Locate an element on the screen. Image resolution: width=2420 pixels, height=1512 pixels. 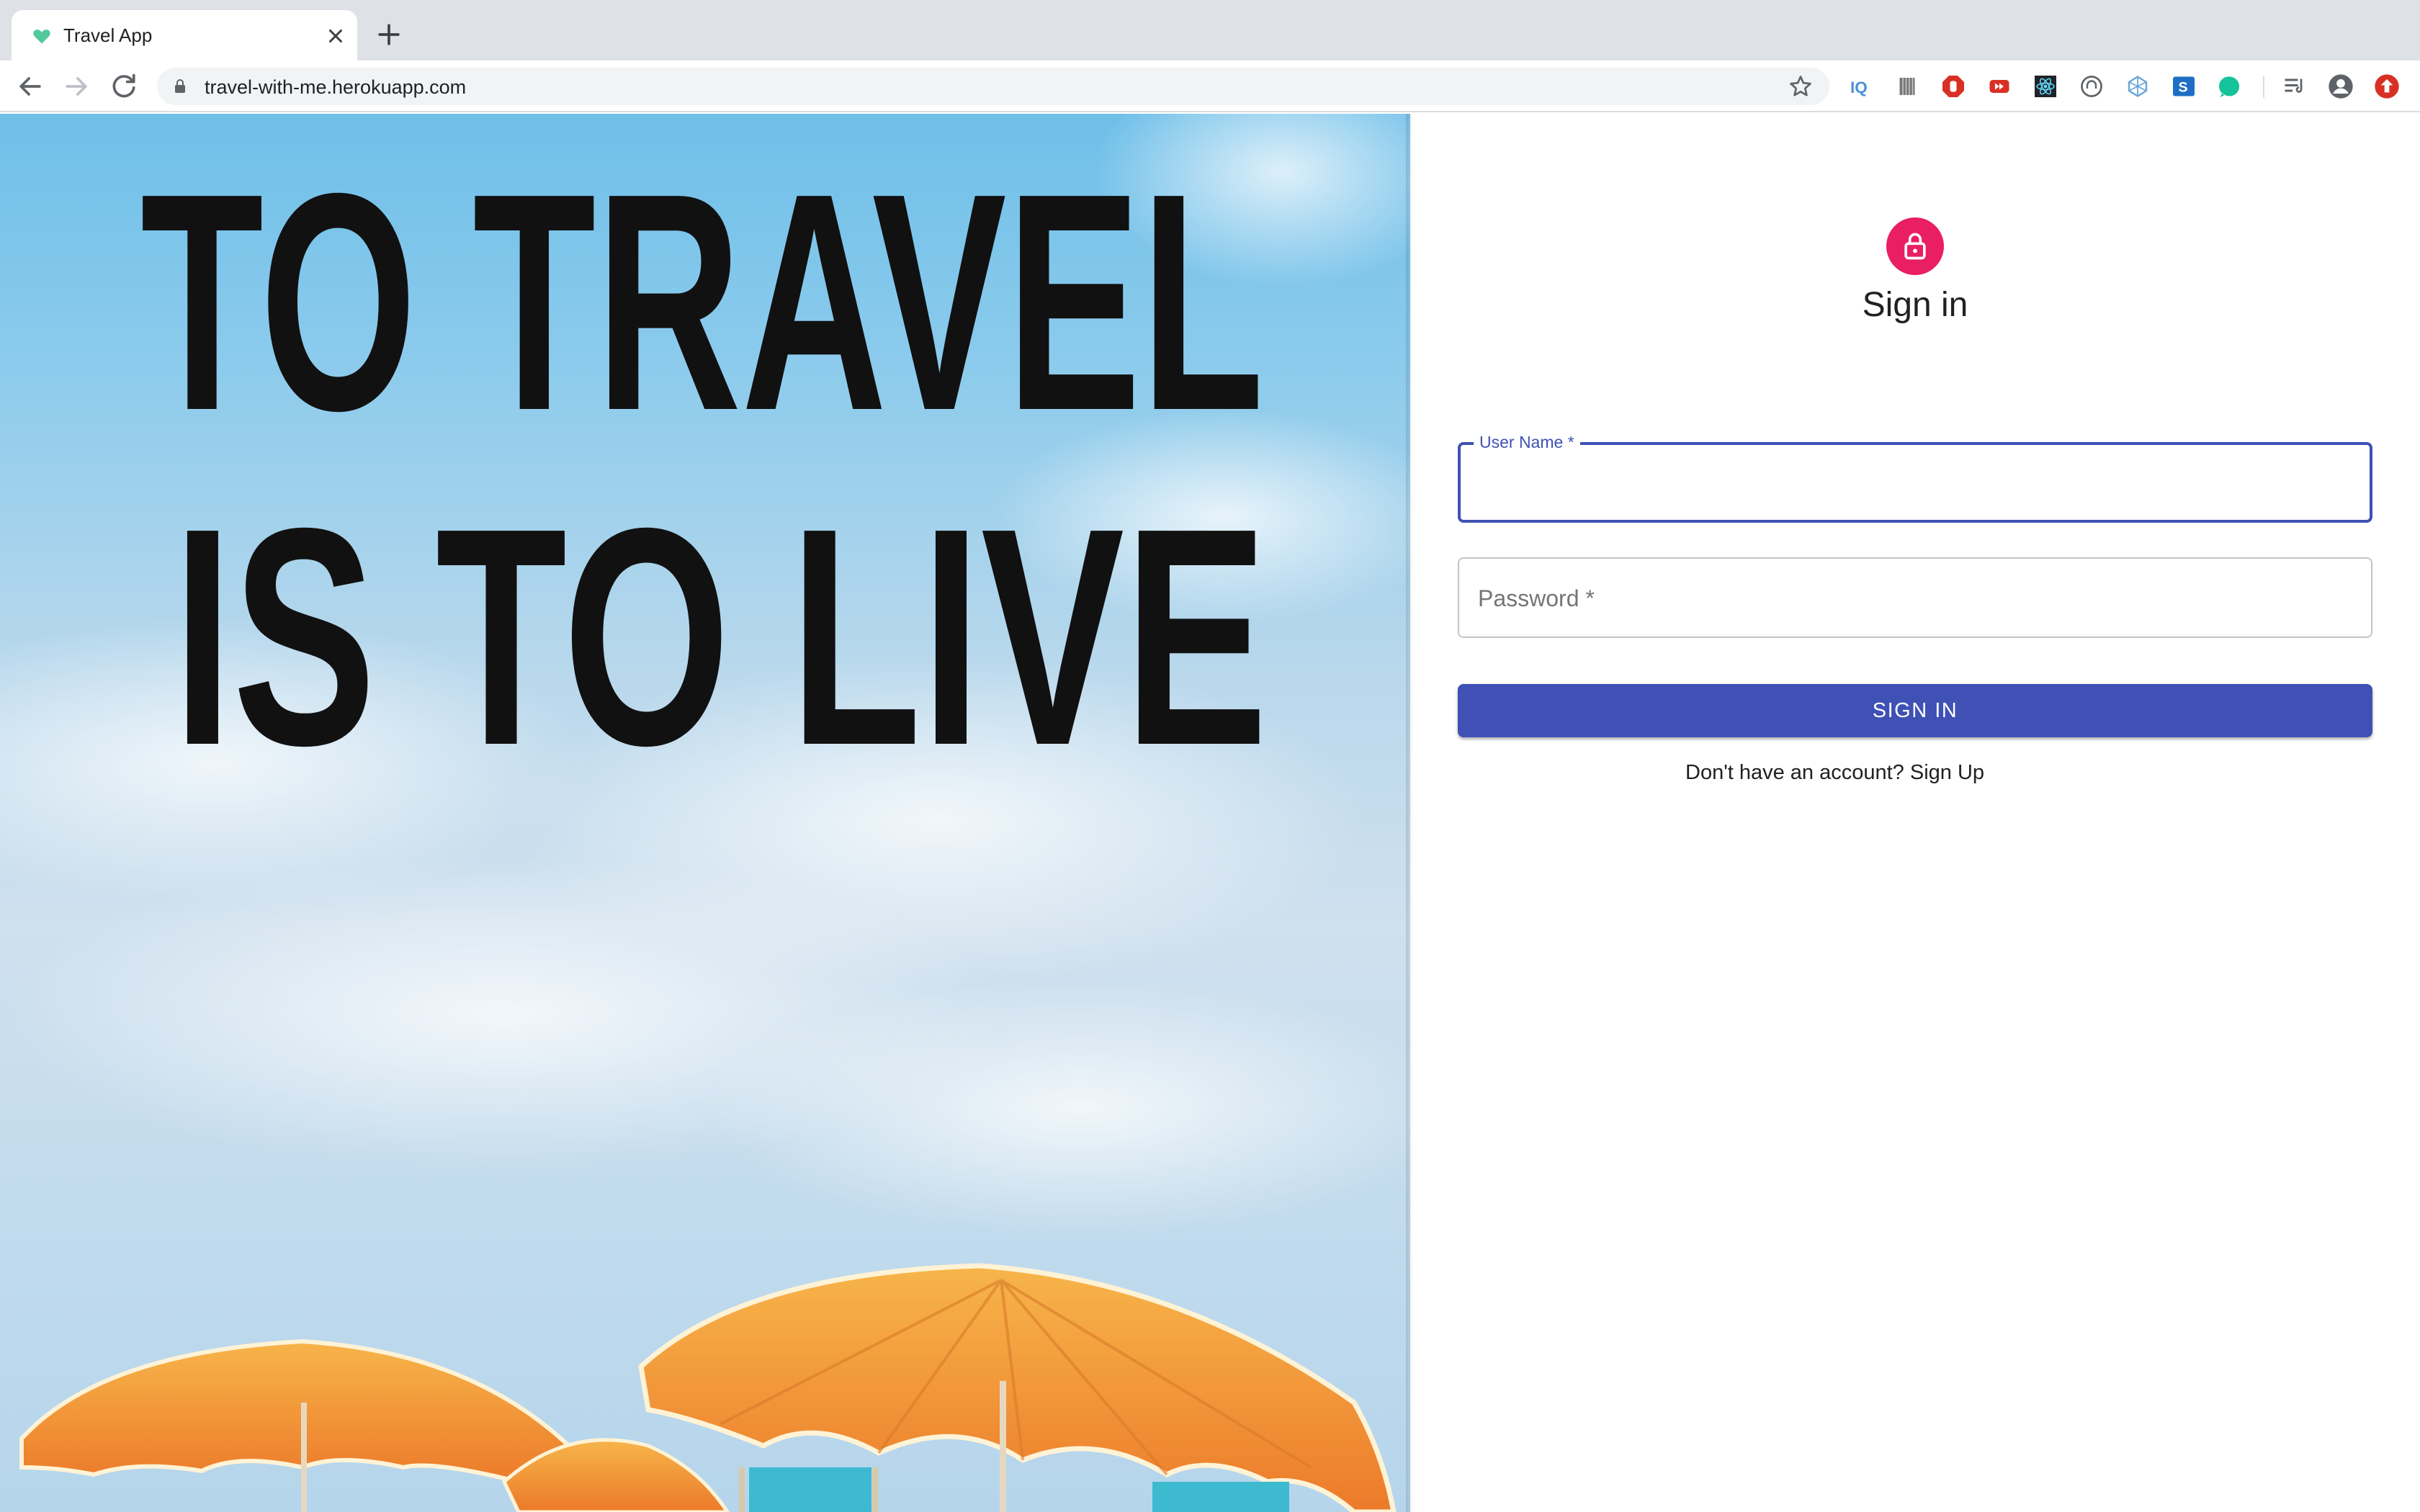
reload-icon is located at coordinates (124, 86).